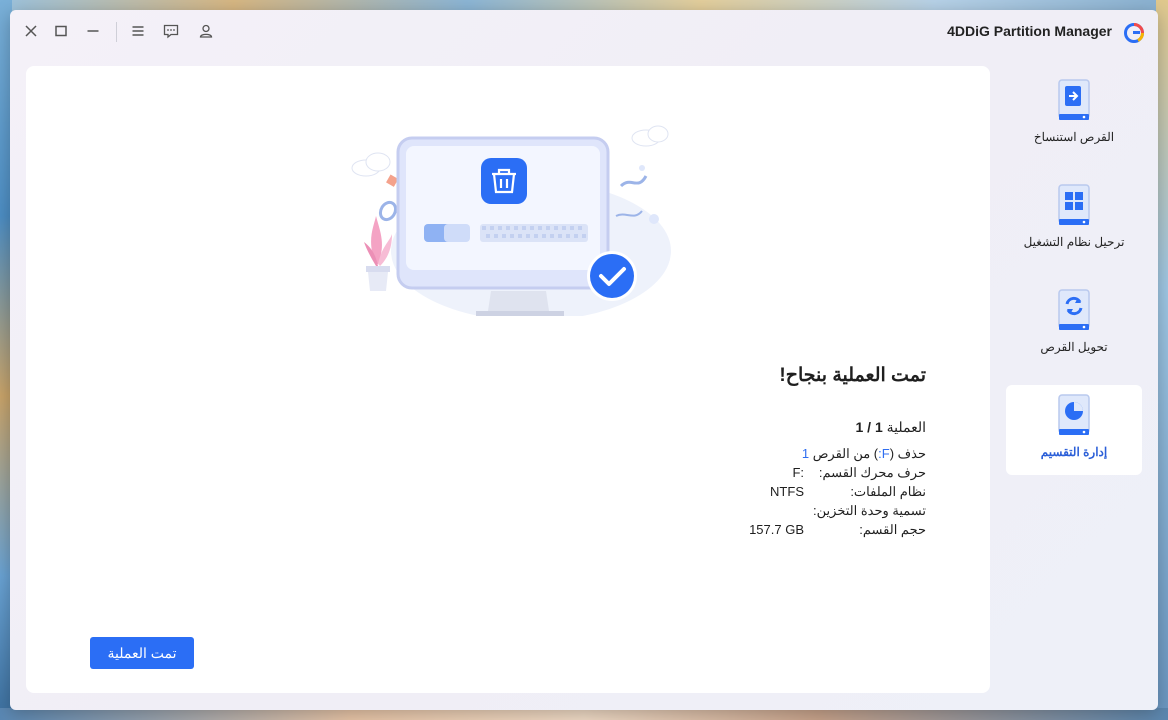 The image size is (1168, 720). Describe the element at coordinates (716, 510) in the screenshot. I see `detail-row-volume-label: تسمية وحدة التخزين:` at that location.